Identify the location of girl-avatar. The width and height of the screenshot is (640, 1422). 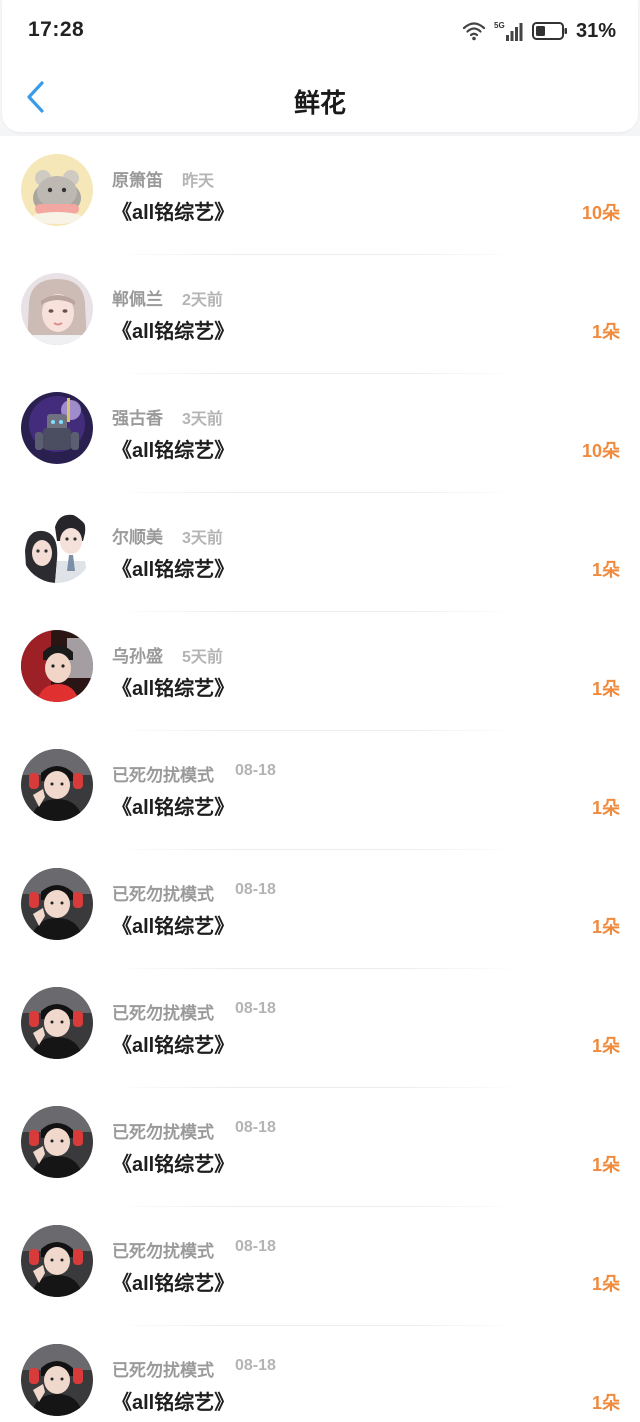
(57, 309).